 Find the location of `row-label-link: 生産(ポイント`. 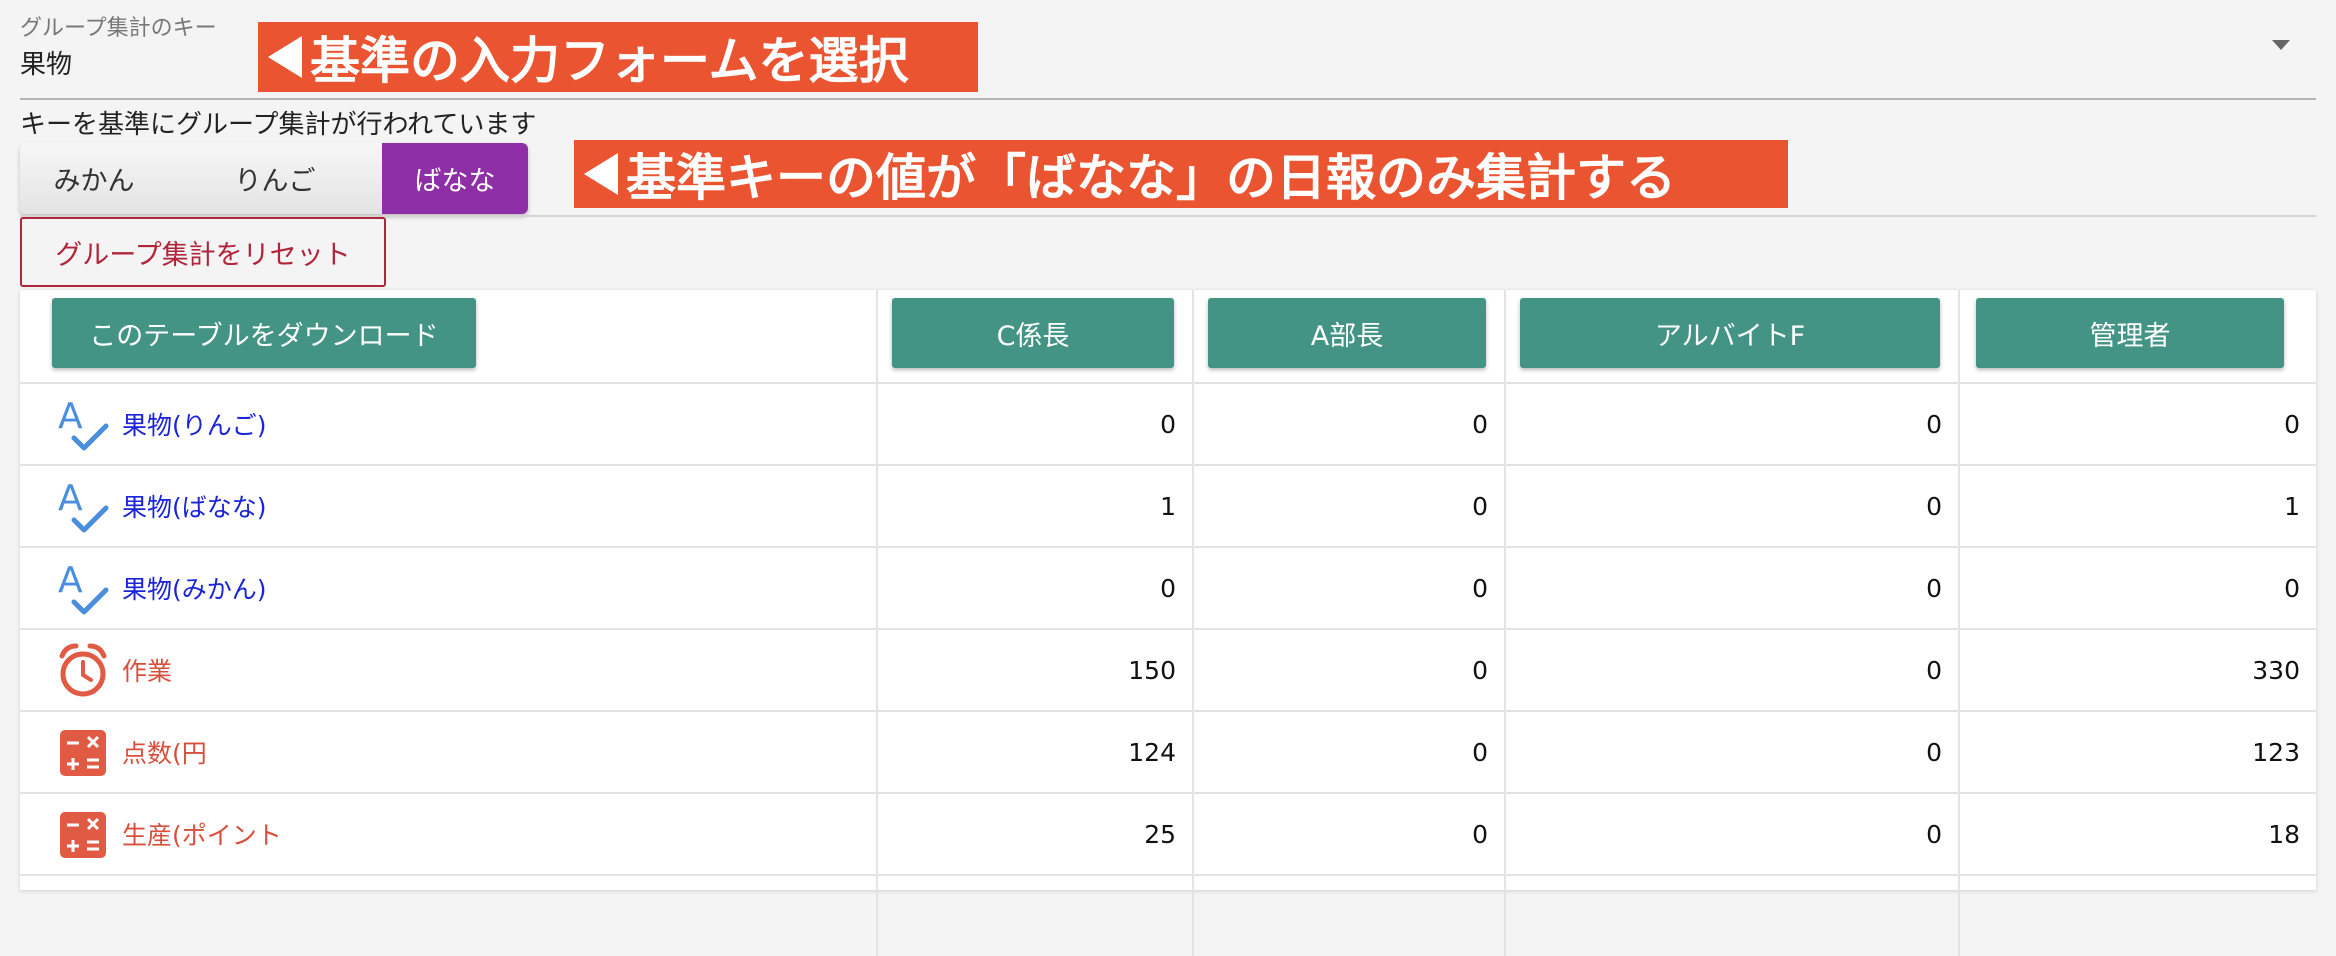

row-label-link: 生産(ポイント is located at coordinates (169, 834).